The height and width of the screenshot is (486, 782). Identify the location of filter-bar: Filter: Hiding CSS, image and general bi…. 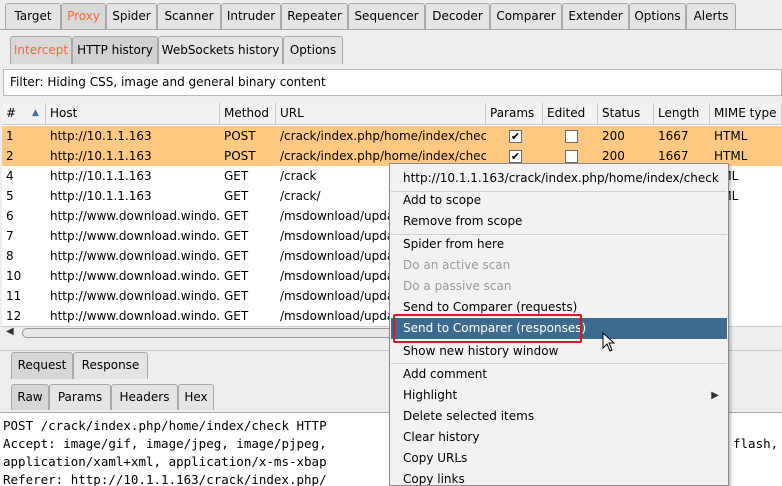
(392, 82).